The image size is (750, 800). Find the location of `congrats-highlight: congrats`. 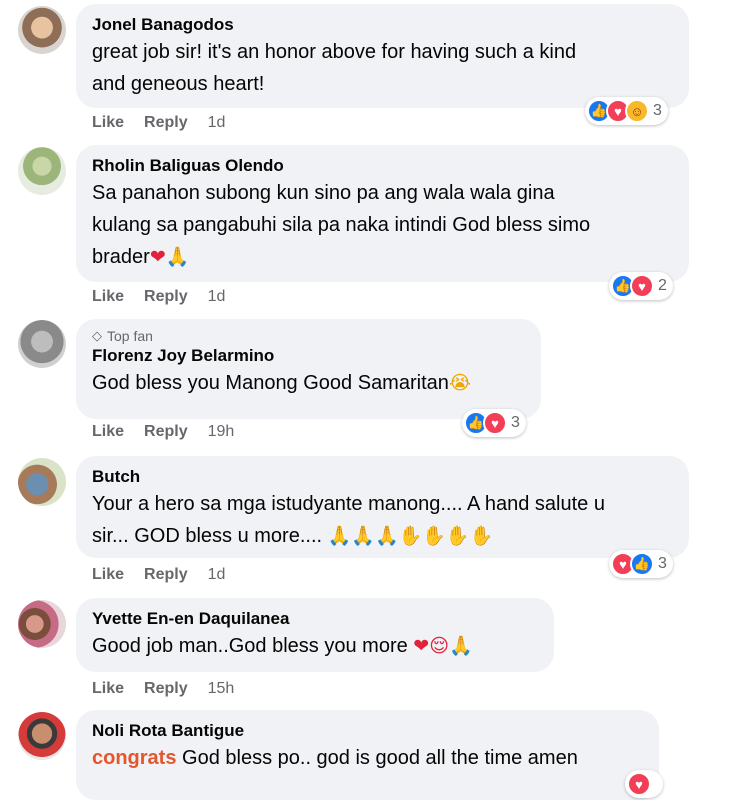

congrats-highlight: congrats is located at coordinates (134, 758).